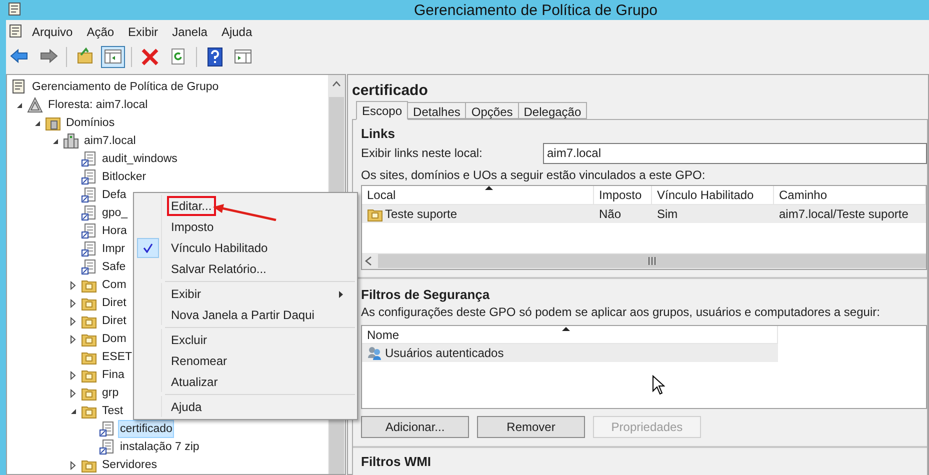  Describe the element at coordinates (147, 247) in the screenshot. I see `check-icon` at that location.